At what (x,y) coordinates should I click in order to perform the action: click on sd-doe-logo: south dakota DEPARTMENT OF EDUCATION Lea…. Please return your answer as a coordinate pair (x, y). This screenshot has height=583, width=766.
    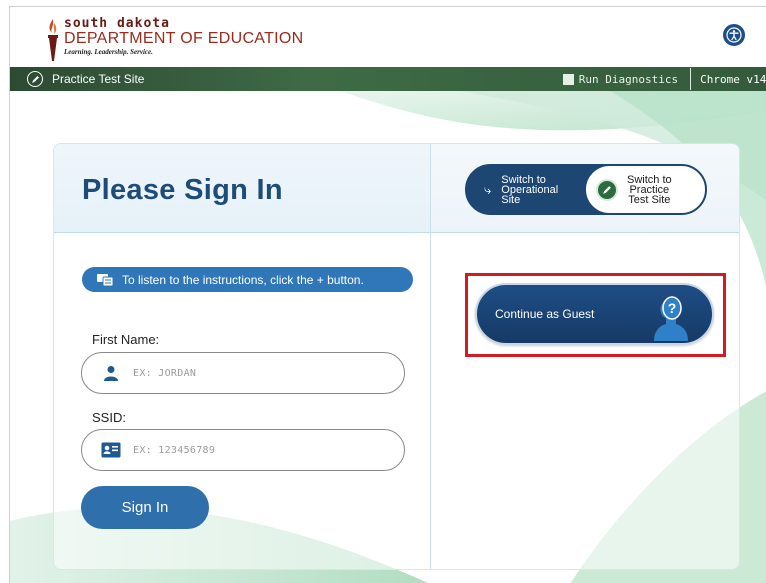
    Looking at the image, I should click on (175, 40).